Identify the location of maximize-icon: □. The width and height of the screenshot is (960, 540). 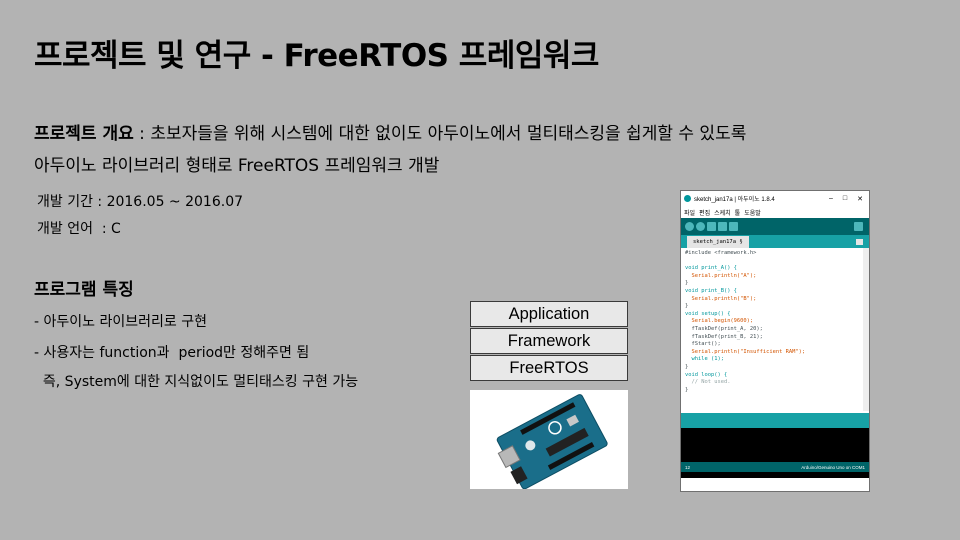
(845, 199).